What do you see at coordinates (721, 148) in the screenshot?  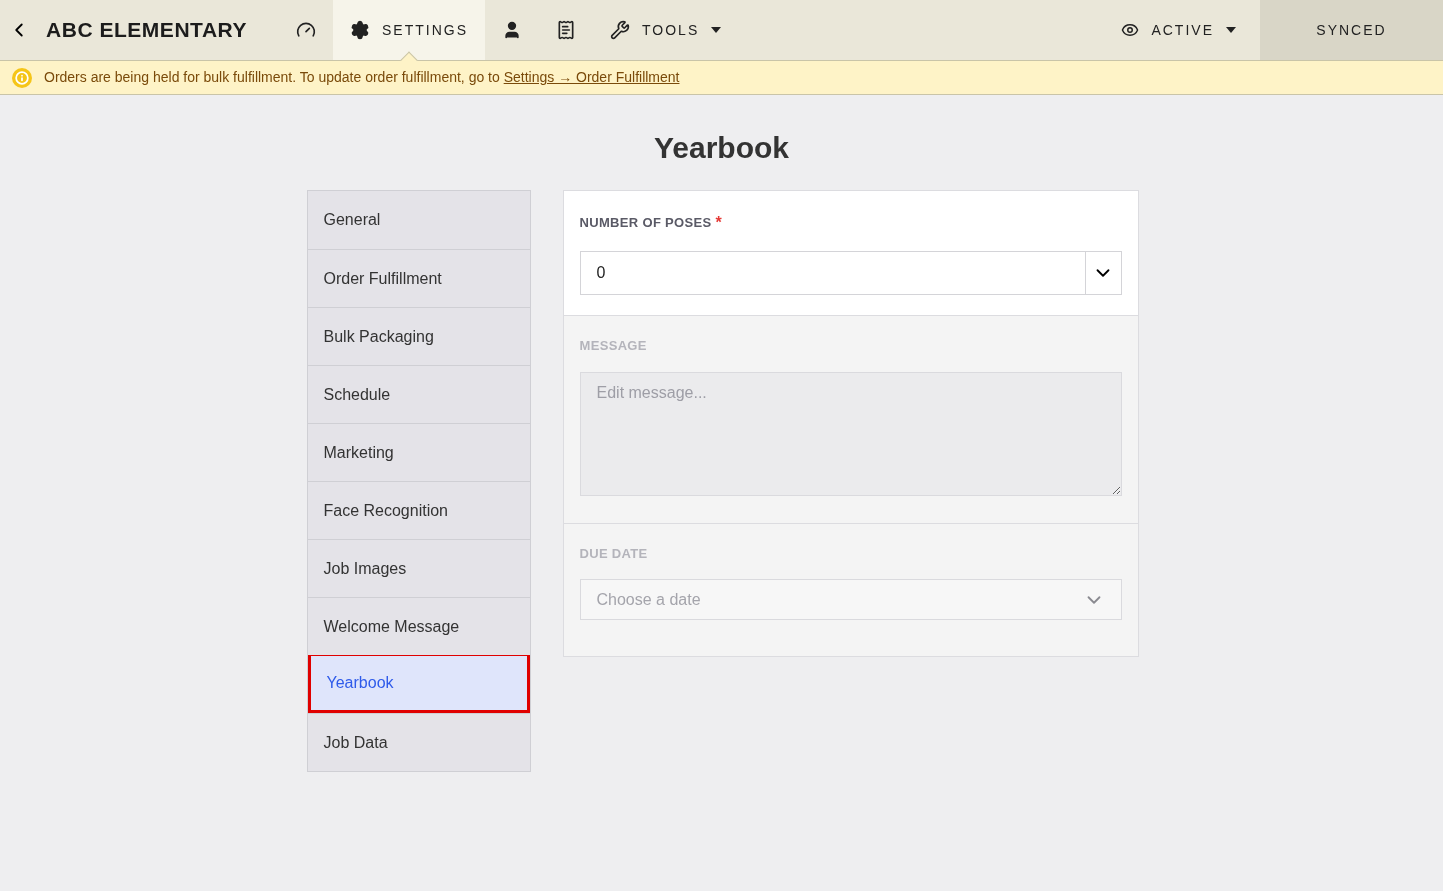 I see `page-title: Yearbook` at bounding box center [721, 148].